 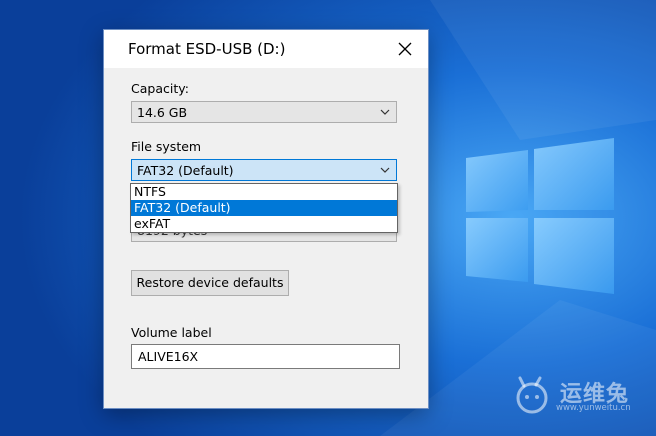 I want to click on title-bar: Format ESD-USB (D:), so click(x=266, y=49).